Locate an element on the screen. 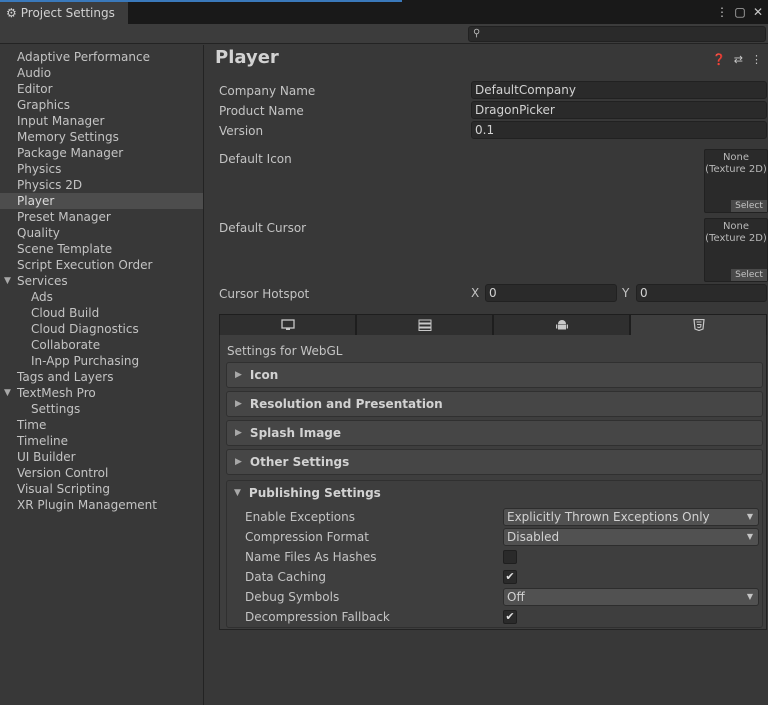 The height and width of the screenshot is (705, 768). server-icon is located at coordinates (424, 325).